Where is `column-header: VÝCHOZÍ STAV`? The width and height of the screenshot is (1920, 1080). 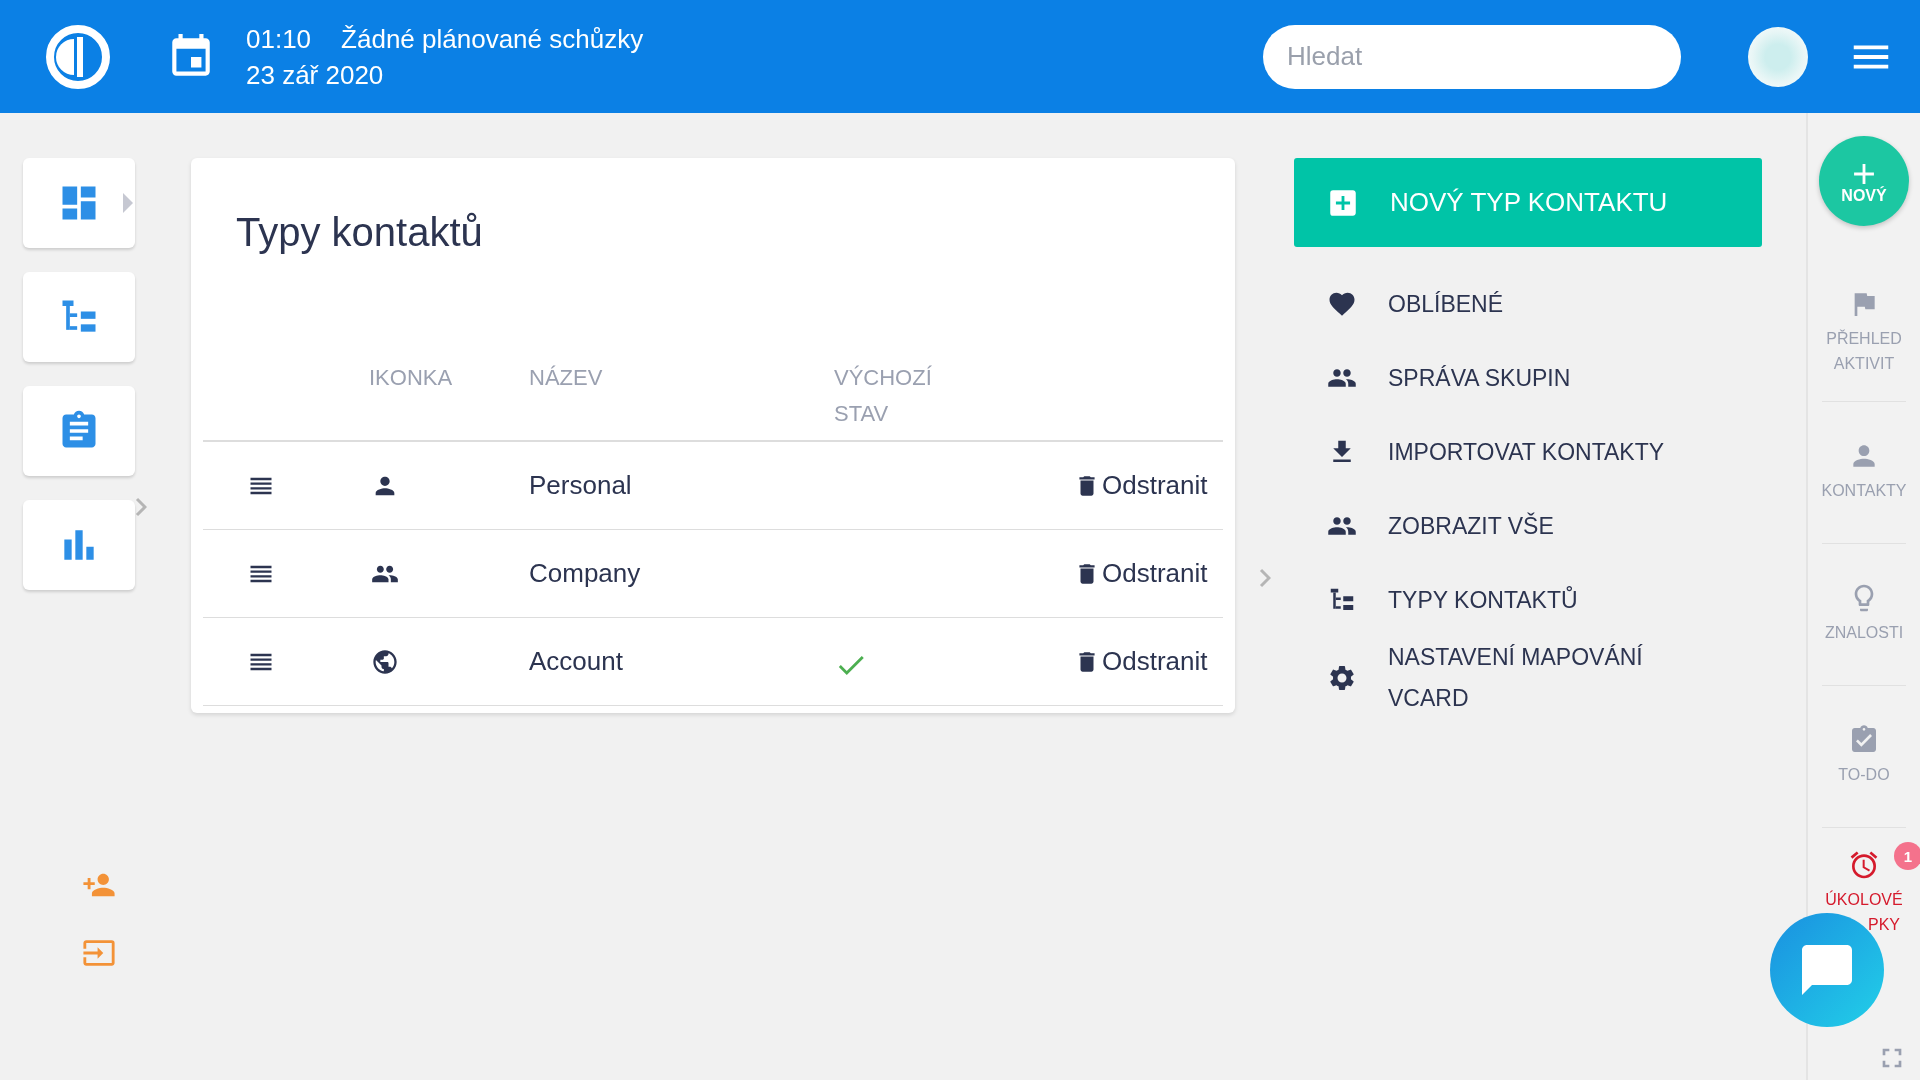
column-header: VÝCHOZÍ STAV is located at coordinates (883, 396).